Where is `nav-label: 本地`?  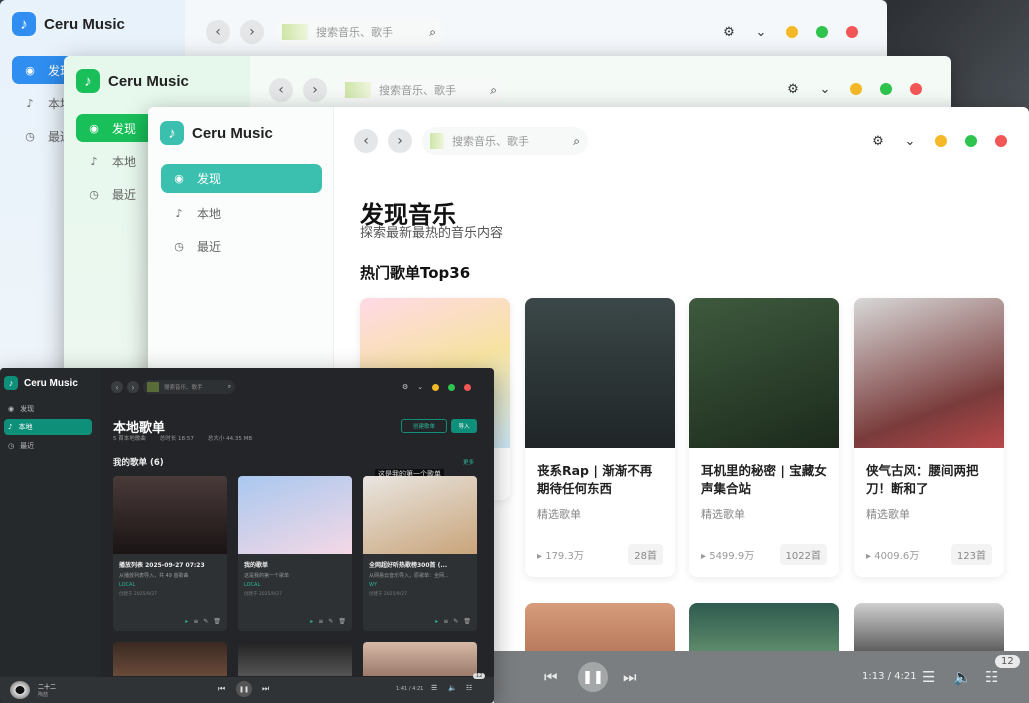
nav-label: 本地 is located at coordinates (124, 162).